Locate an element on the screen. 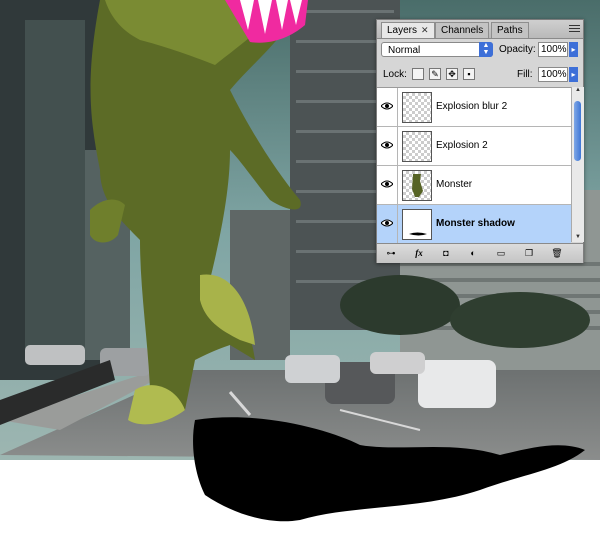  blend-mode-select: Normal ▲ ▼ is located at coordinates (437, 49).